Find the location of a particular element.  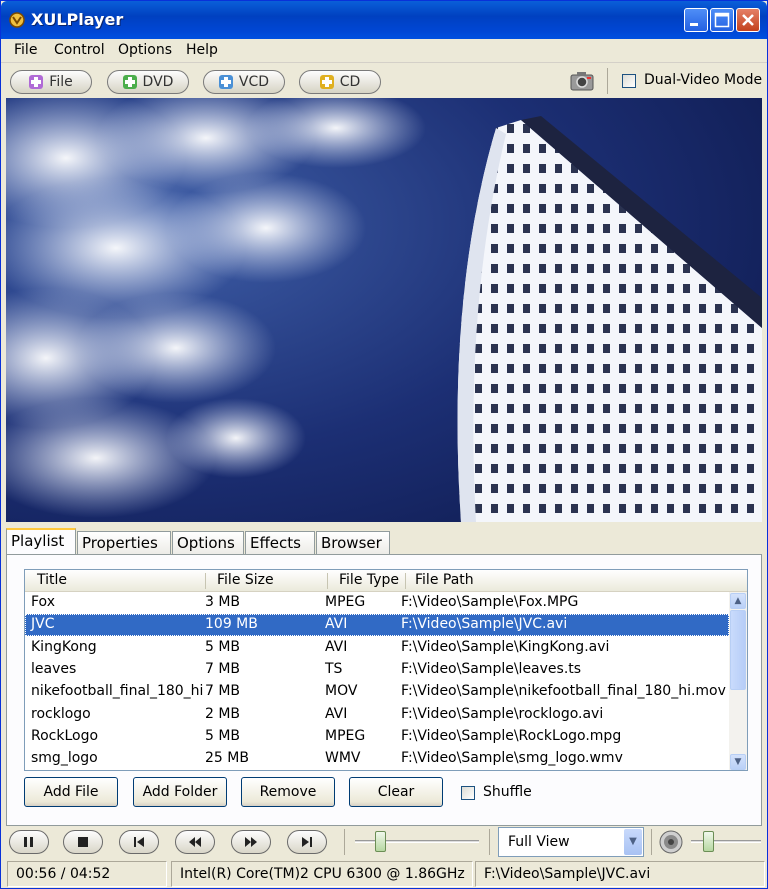

row-file-path: F:\Video\Sample\JVC.avi is located at coordinates (484, 624).